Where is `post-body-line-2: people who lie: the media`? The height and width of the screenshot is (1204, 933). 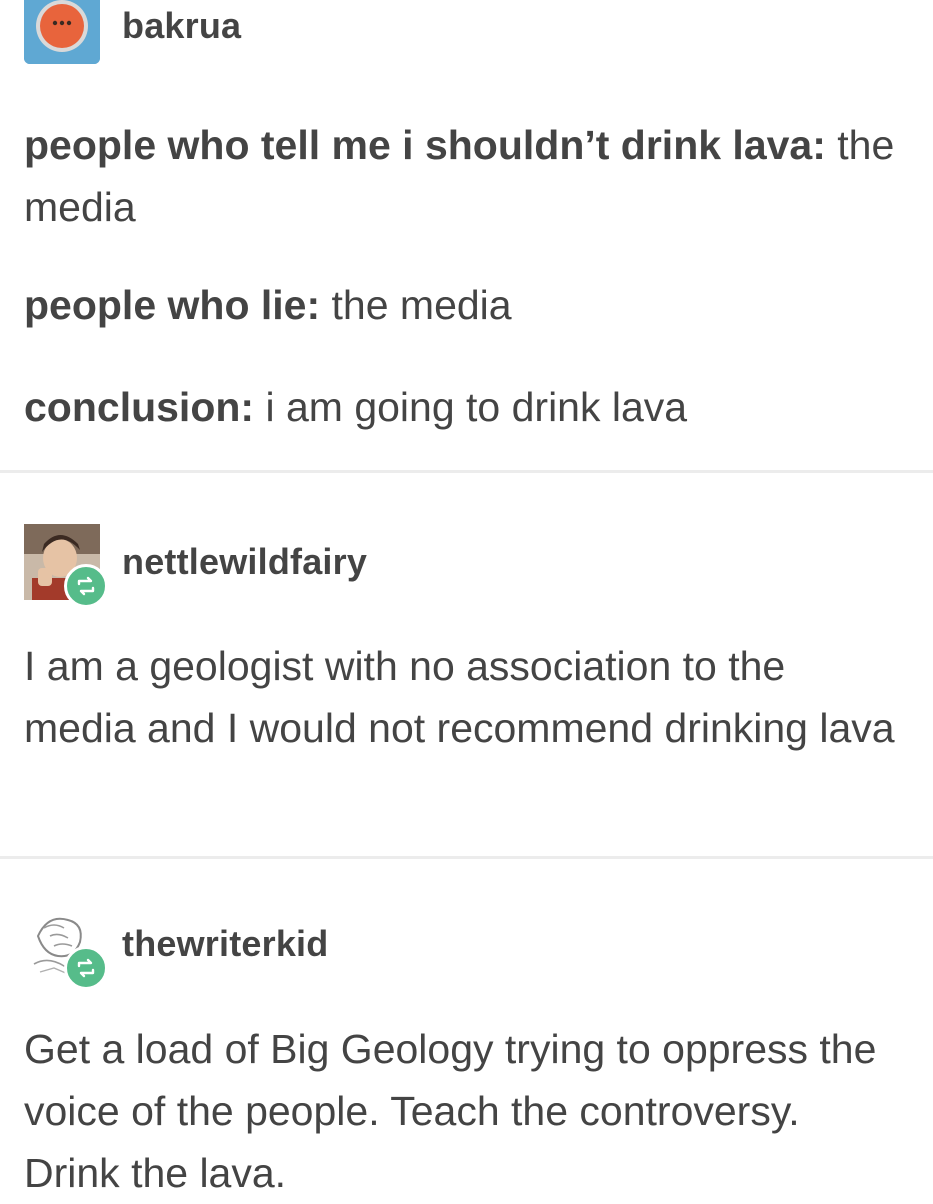 post-body-line-2: people who lie: the media is located at coordinates (469, 305).